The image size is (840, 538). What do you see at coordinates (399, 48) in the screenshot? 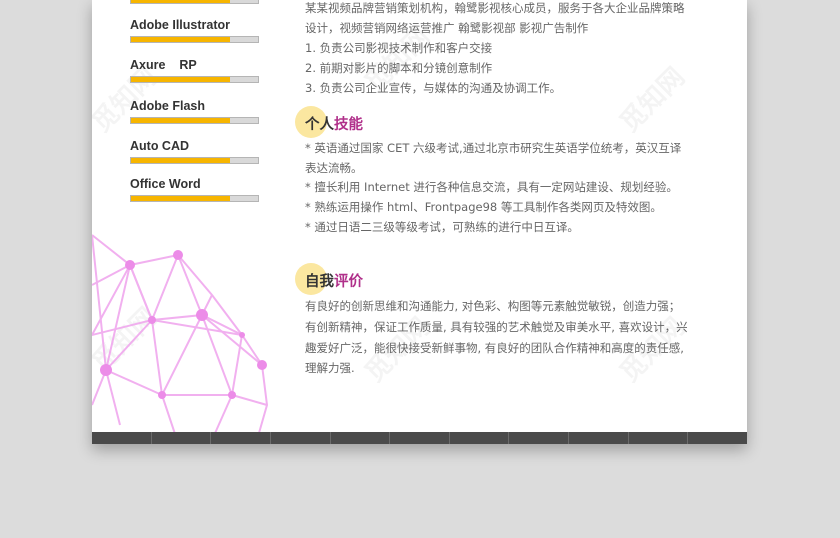
I see `experience-item: 1. 负责公司影视技术制作和客户交接` at bounding box center [399, 48].